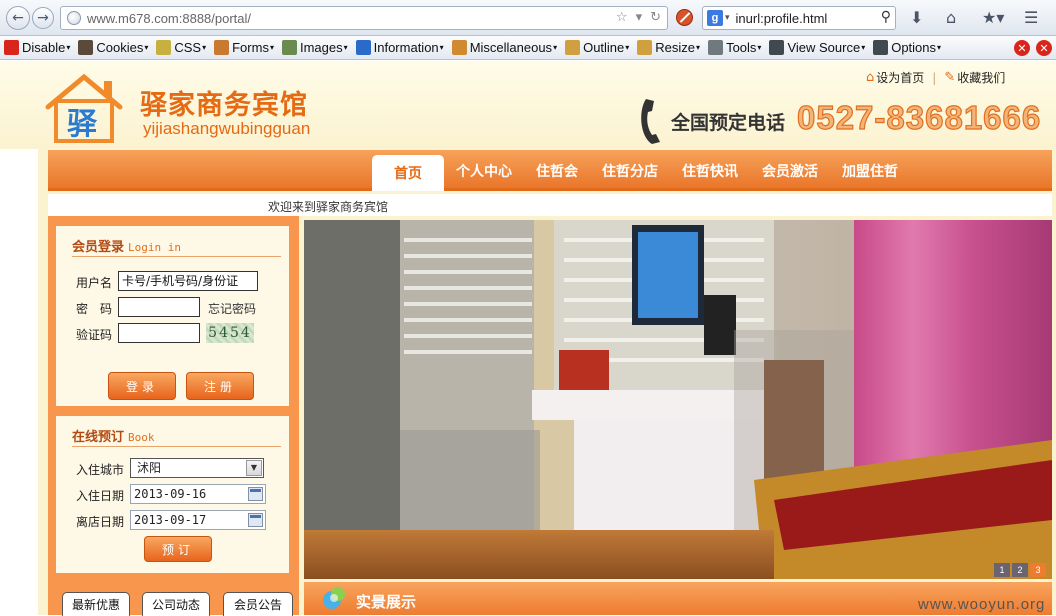 This screenshot has height=616, width=1056. I want to click on slide-2-button: 2, so click(1020, 570).